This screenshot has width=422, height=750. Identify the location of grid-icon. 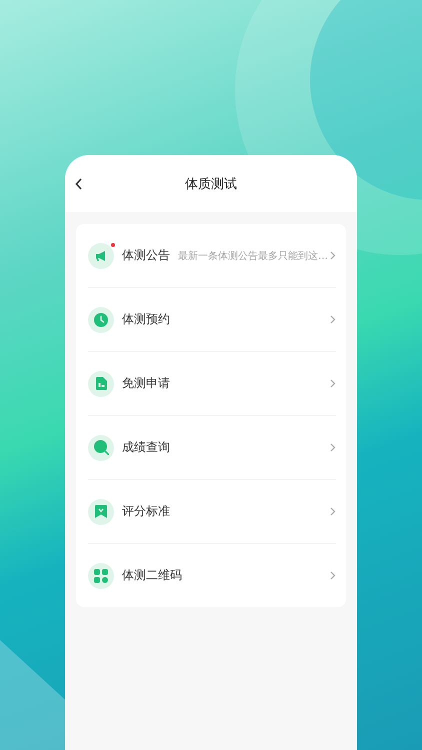
(101, 575).